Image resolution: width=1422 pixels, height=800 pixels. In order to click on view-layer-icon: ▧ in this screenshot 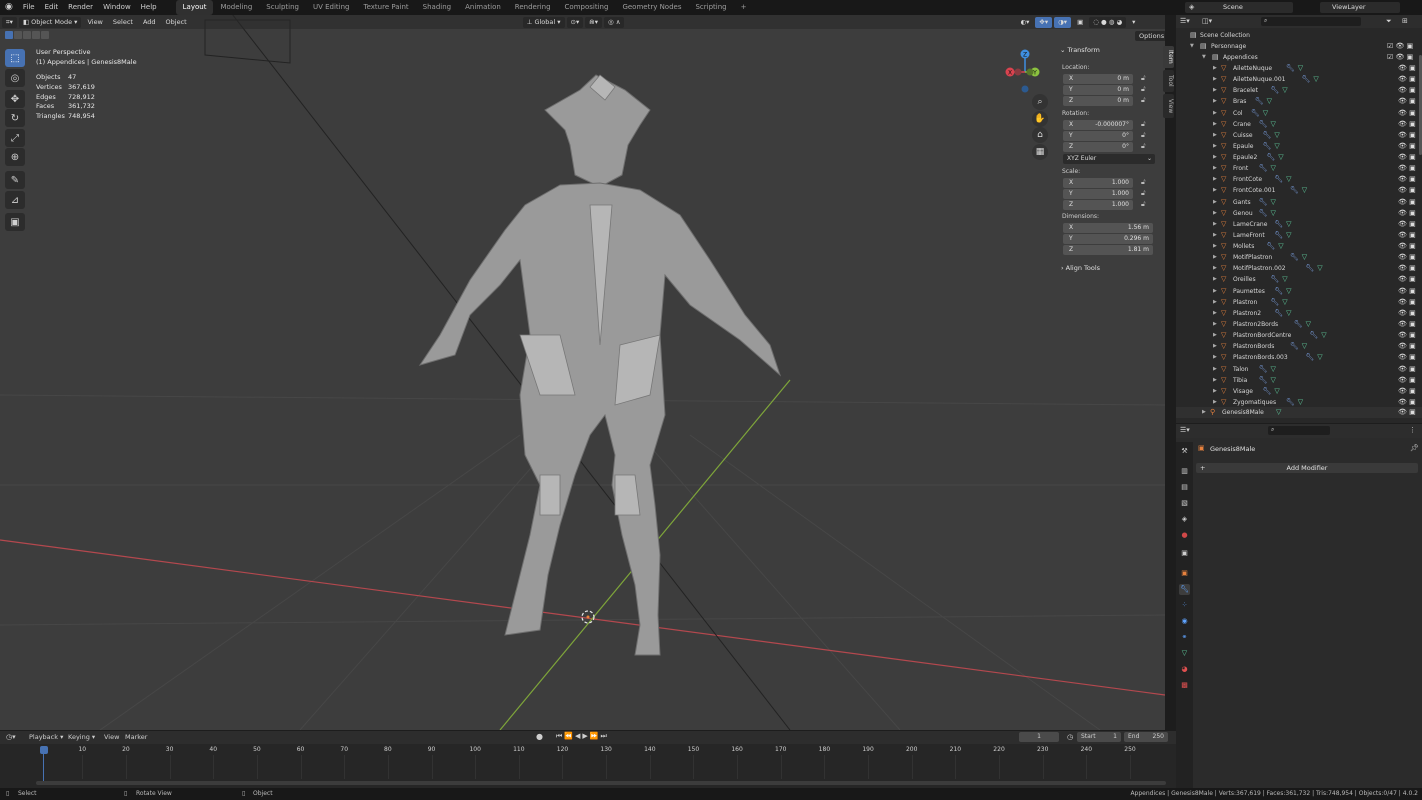, I will do `click(1184, 503)`.